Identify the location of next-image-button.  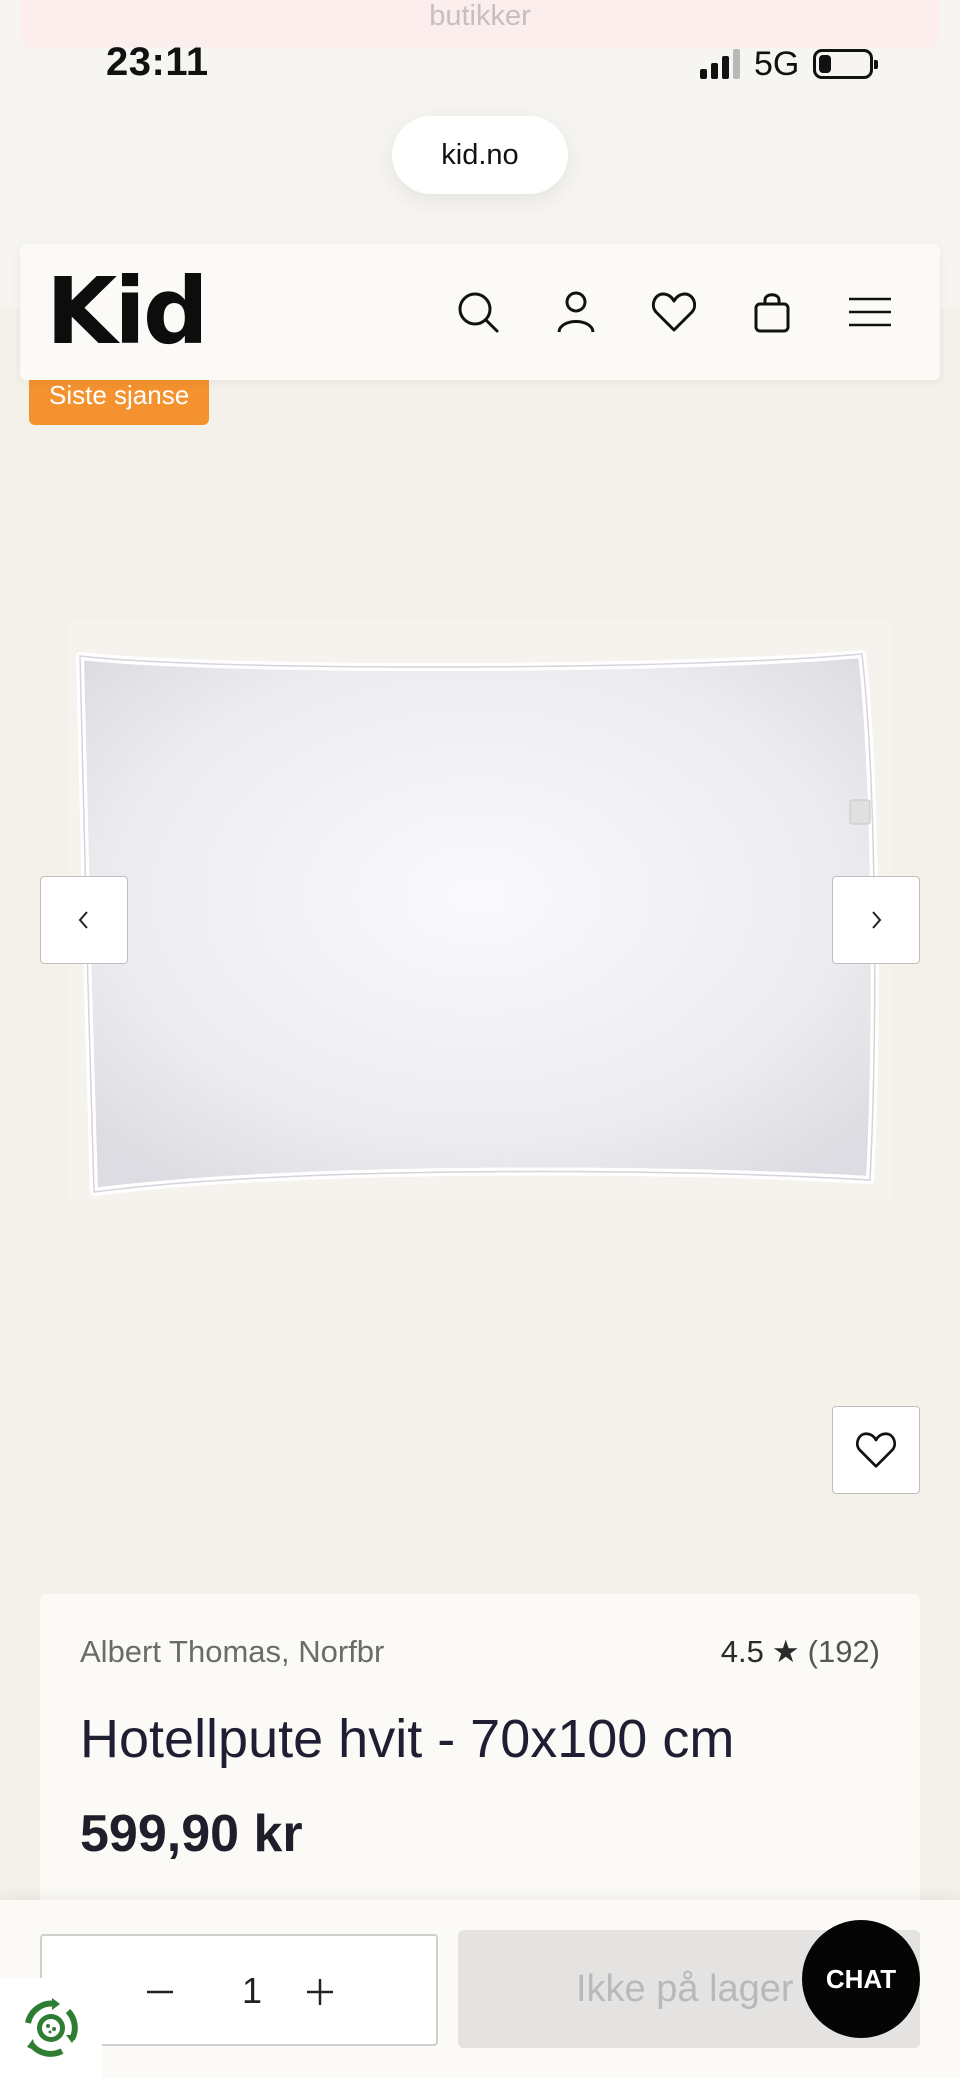
(876, 920).